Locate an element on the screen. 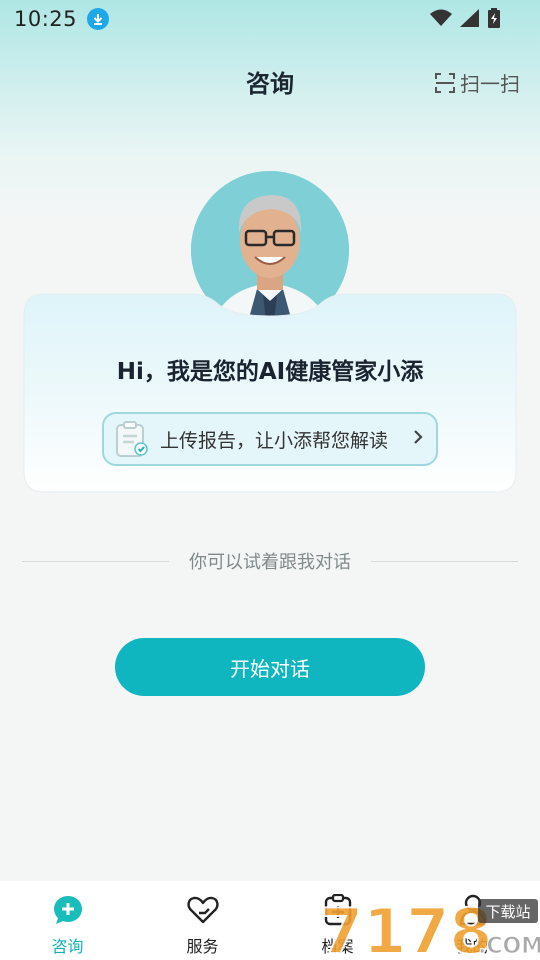 Image resolution: width=540 pixels, height=960 pixels. status-bar: 10:25 is located at coordinates (270, 19).